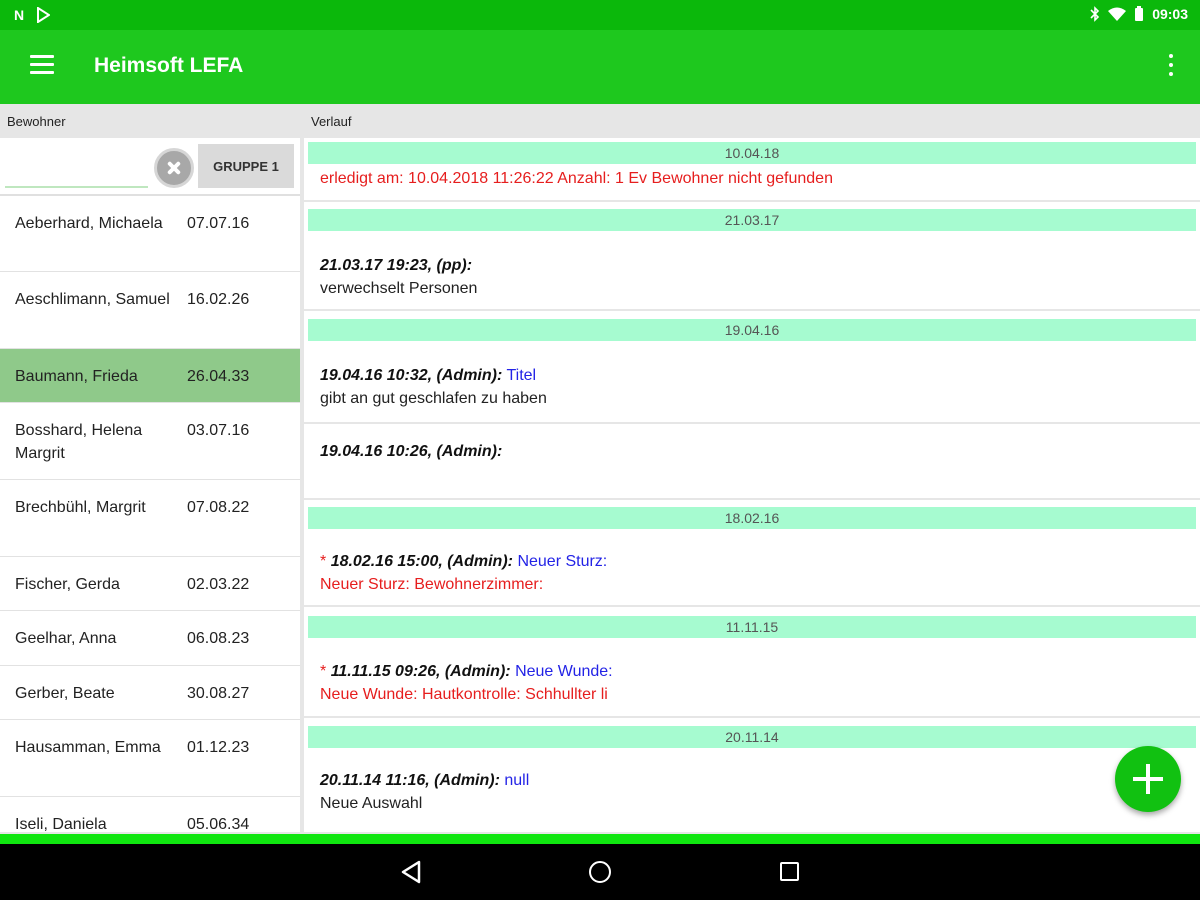  I want to click on history-entry: 19.04.16 10:26, (Admin):, so click(750, 451).